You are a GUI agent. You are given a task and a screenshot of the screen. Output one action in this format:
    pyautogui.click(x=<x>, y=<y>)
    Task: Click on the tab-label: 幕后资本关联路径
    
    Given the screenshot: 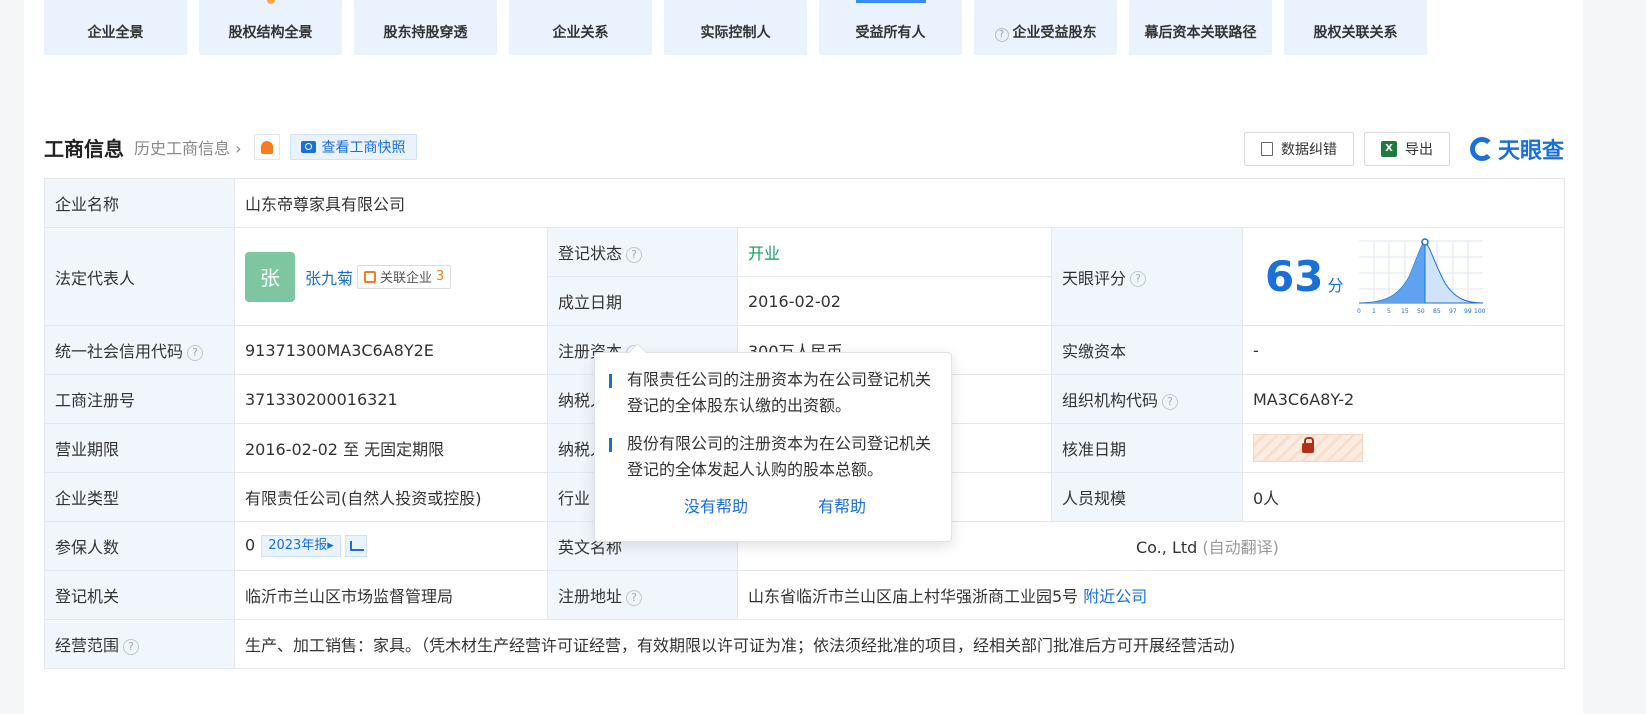 What is the action you would take?
    pyautogui.click(x=1200, y=33)
    